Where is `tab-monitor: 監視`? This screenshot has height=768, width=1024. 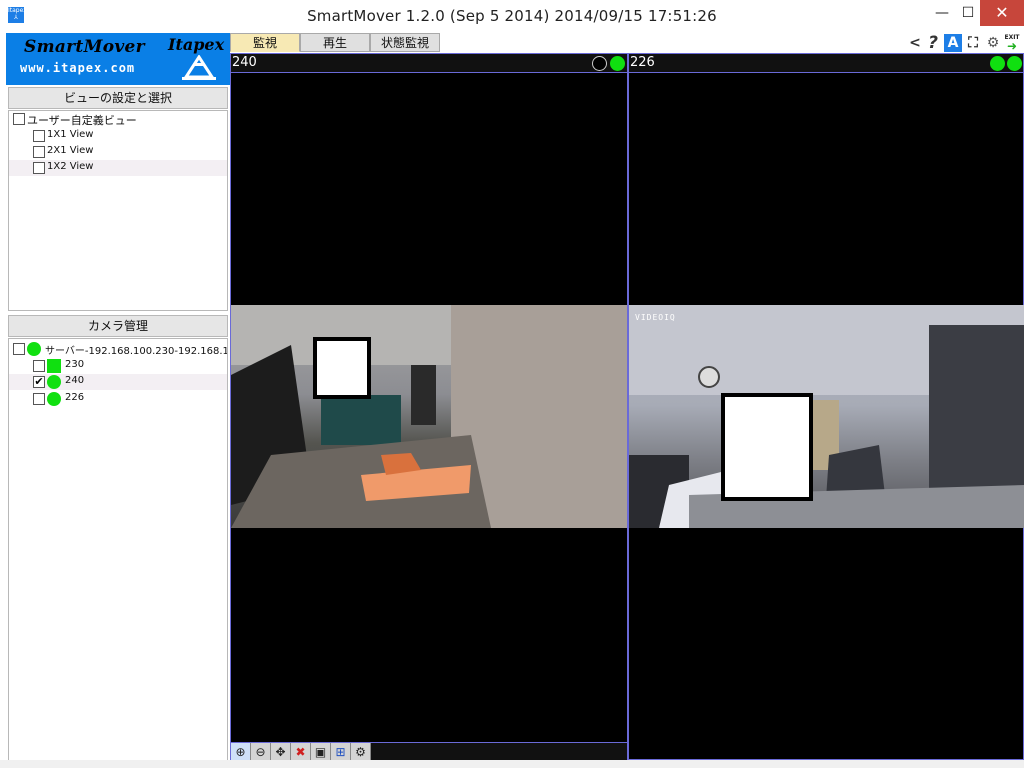 tab-monitor: 監視 is located at coordinates (265, 42).